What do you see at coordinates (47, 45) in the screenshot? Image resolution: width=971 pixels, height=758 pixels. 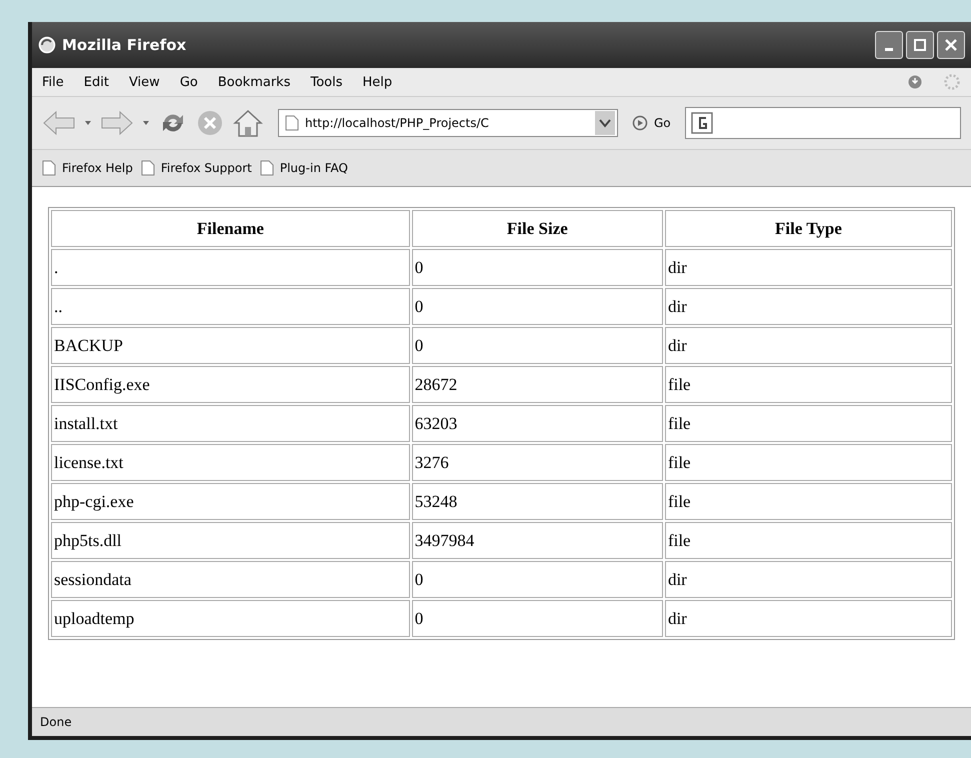 I see `globe-icon` at bounding box center [47, 45].